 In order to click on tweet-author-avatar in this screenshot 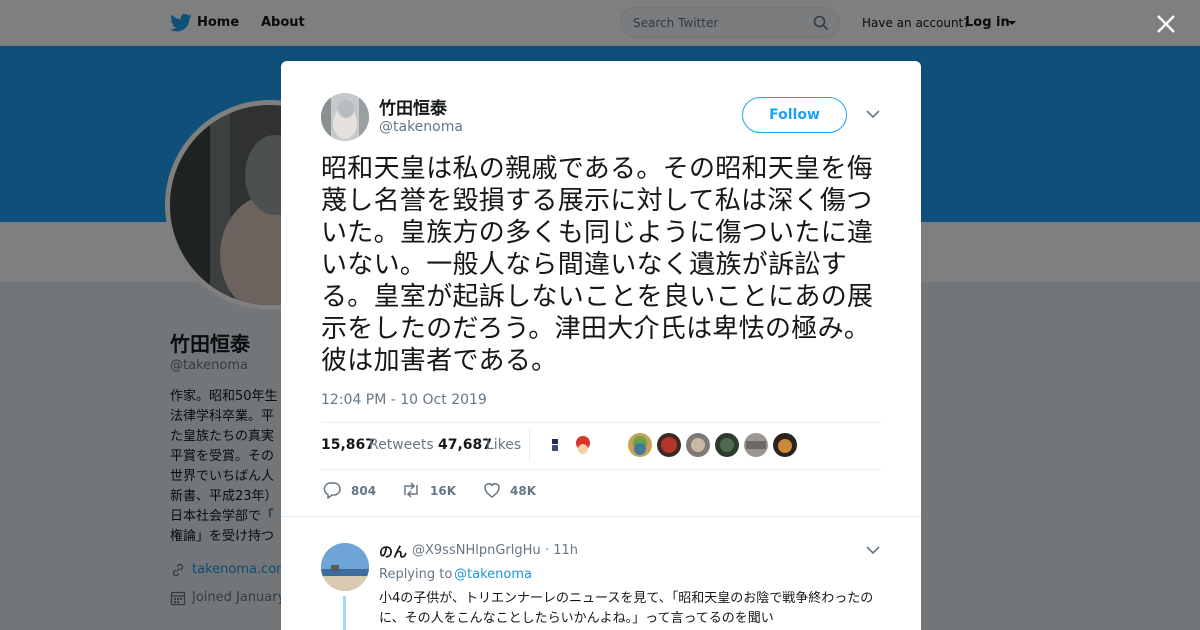, I will do `click(345, 117)`.